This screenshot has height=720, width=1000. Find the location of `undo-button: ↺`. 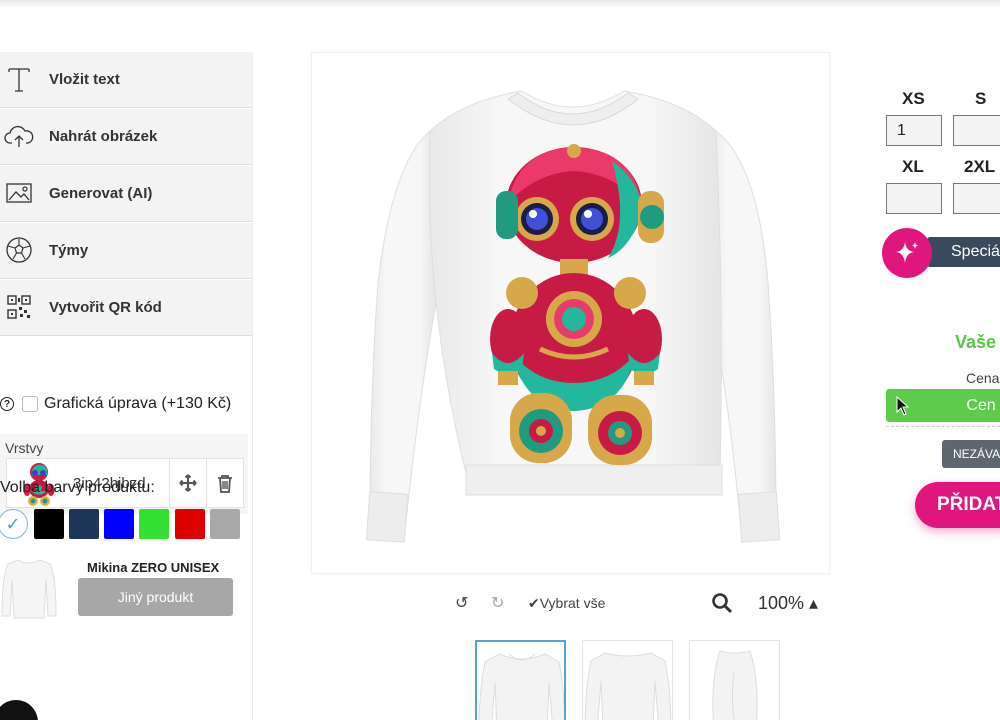

undo-button: ↺ is located at coordinates (461, 603).